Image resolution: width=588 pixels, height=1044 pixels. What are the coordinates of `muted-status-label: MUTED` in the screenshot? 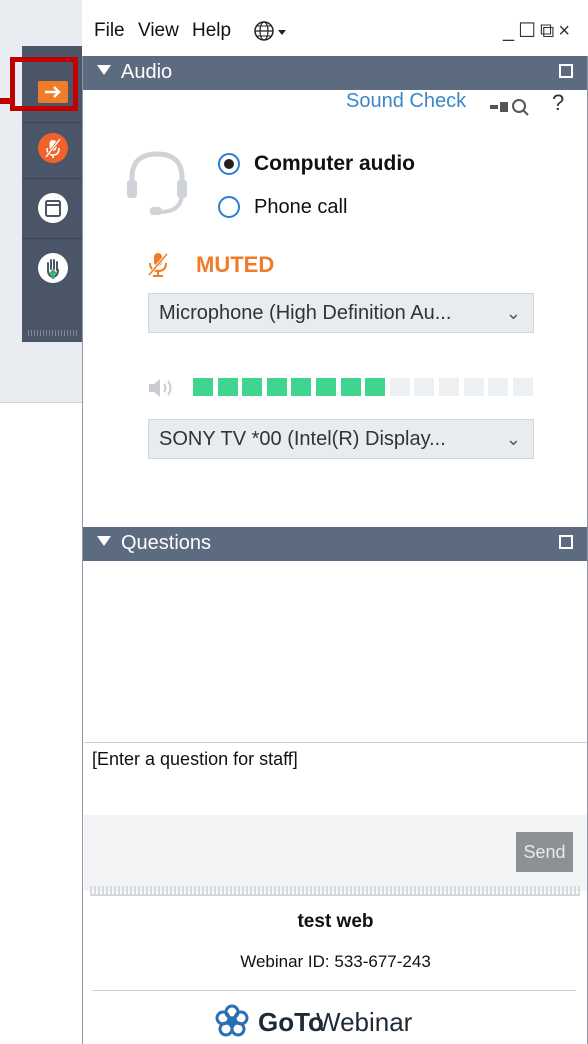 It's located at (235, 264).